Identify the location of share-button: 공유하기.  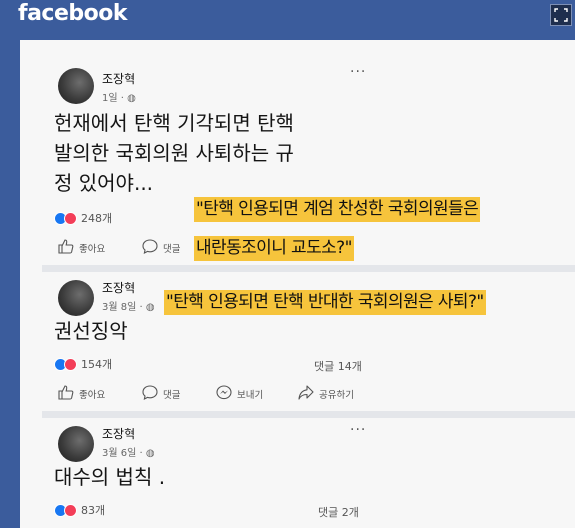
(326, 394).